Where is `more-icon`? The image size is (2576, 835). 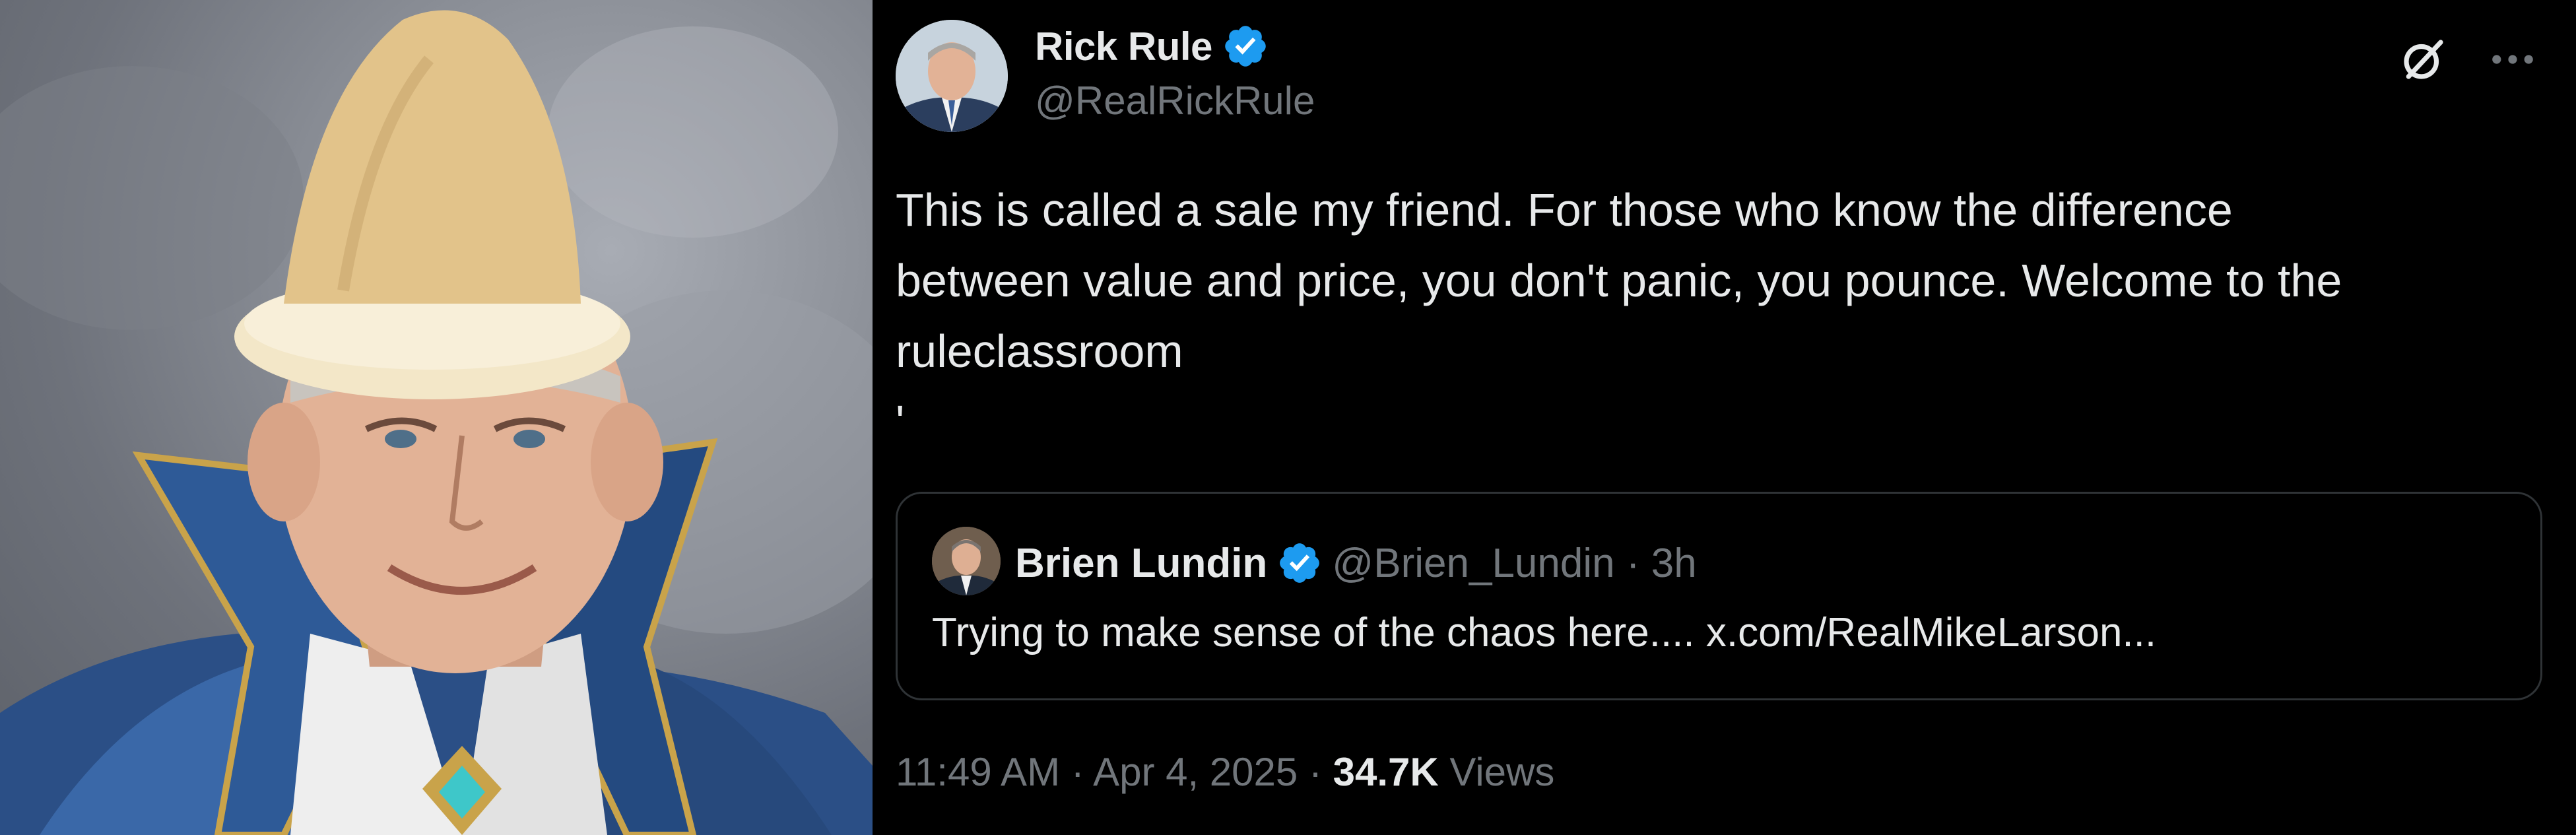 more-icon is located at coordinates (2512, 59).